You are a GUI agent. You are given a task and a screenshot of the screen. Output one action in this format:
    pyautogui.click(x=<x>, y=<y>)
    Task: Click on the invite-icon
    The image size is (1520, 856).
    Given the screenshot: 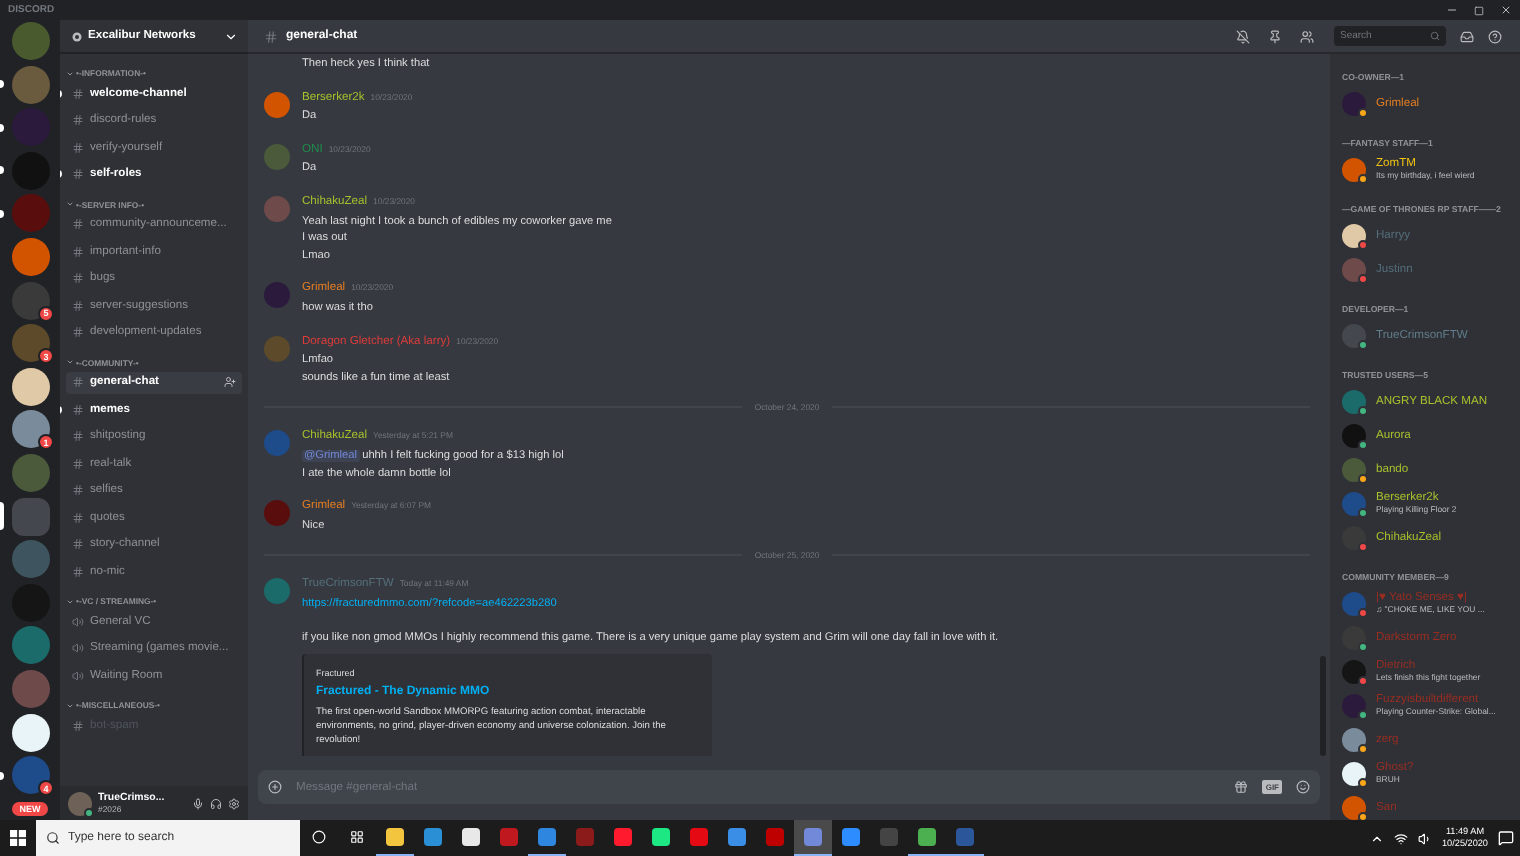 What is the action you would take?
    pyautogui.click(x=230, y=382)
    